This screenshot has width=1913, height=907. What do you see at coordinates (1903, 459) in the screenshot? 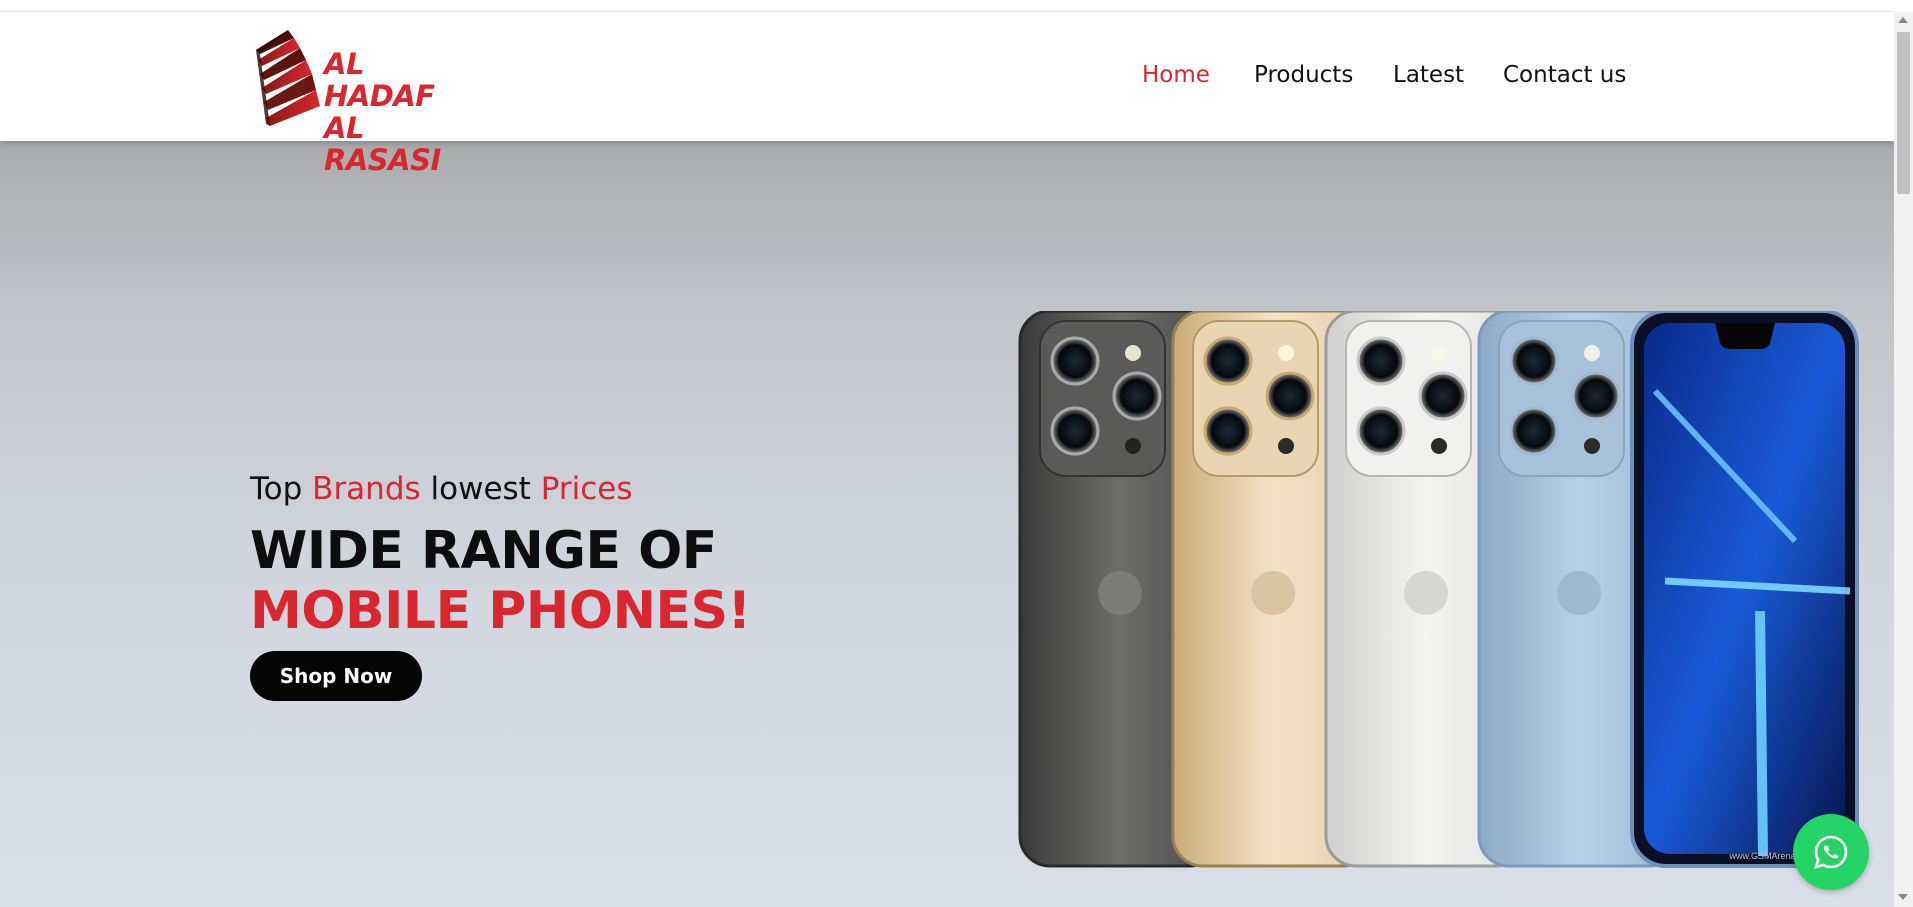
I see `vertical-scrollbar` at bounding box center [1903, 459].